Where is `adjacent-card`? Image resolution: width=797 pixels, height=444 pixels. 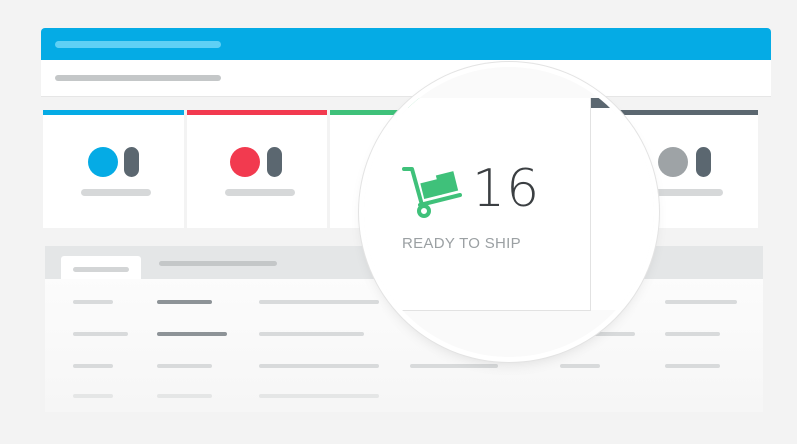 adjacent-card is located at coordinates (622, 209).